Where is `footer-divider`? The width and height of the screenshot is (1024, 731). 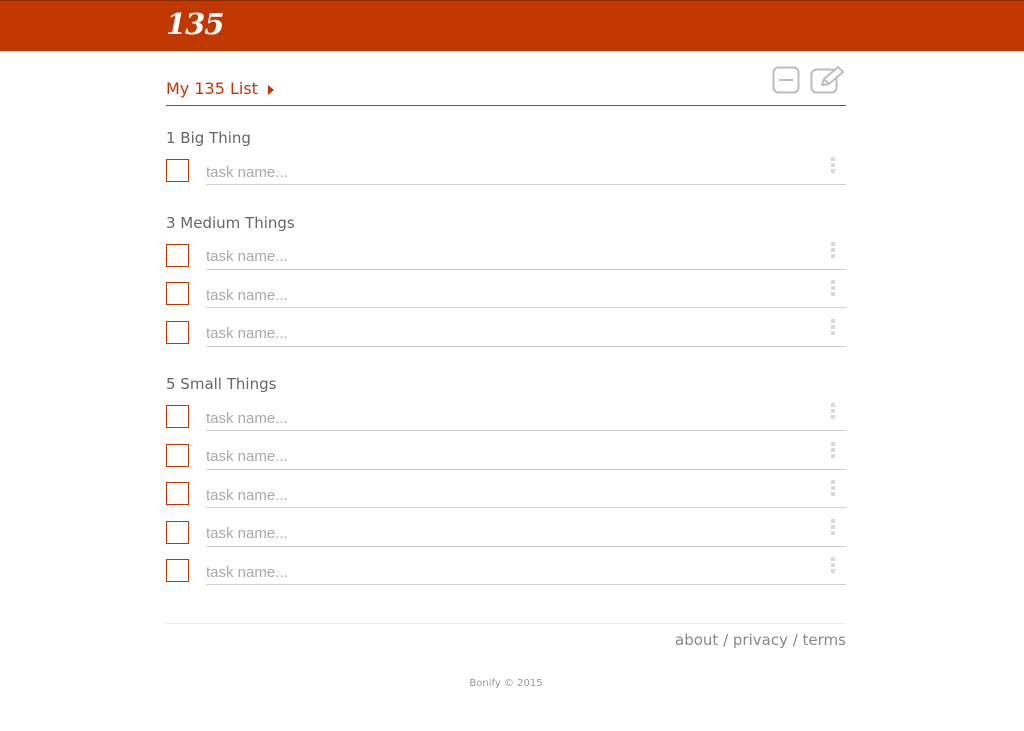 footer-divider is located at coordinates (506, 623).